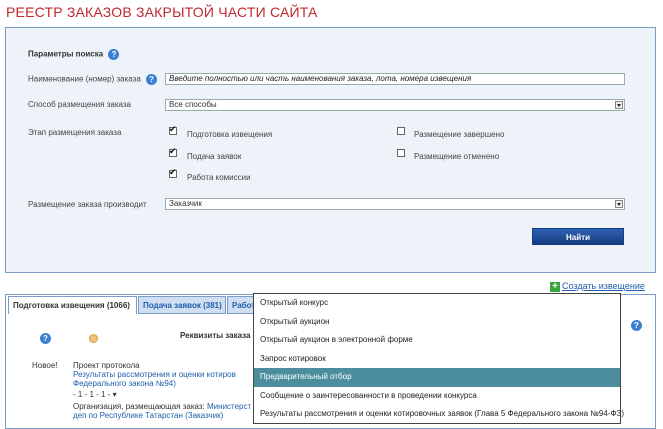  I want to click on chevron-down-icon: ▾, so click(115, 394).